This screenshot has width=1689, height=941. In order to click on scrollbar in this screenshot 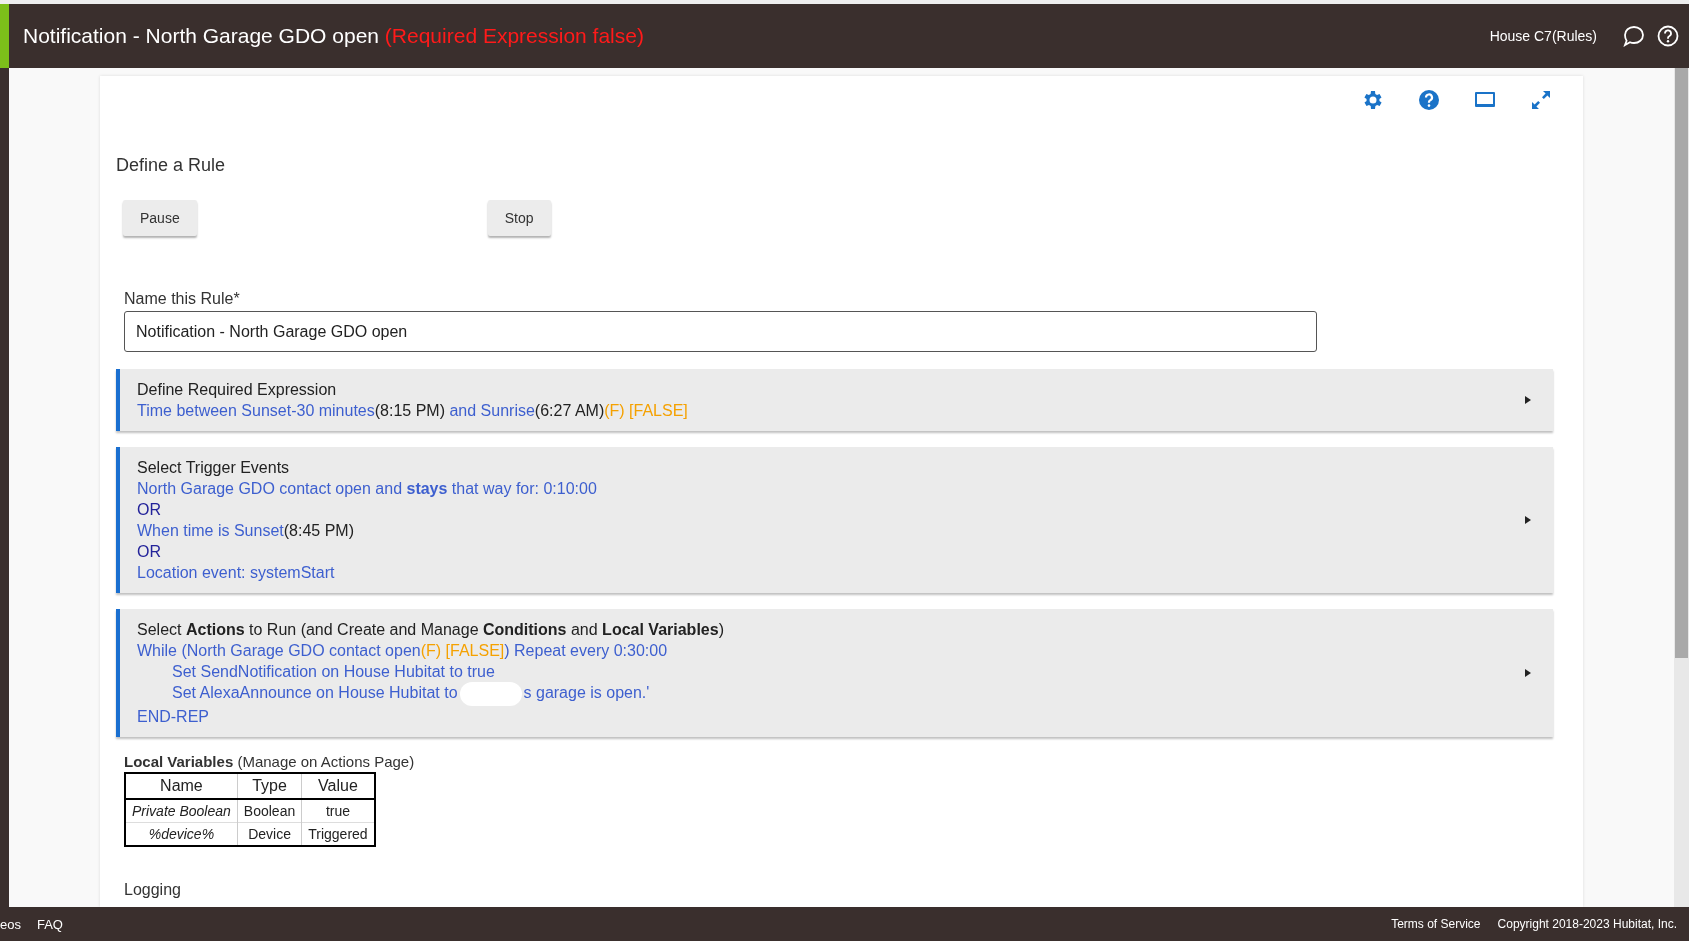, I will do `click(1681, 487)`.